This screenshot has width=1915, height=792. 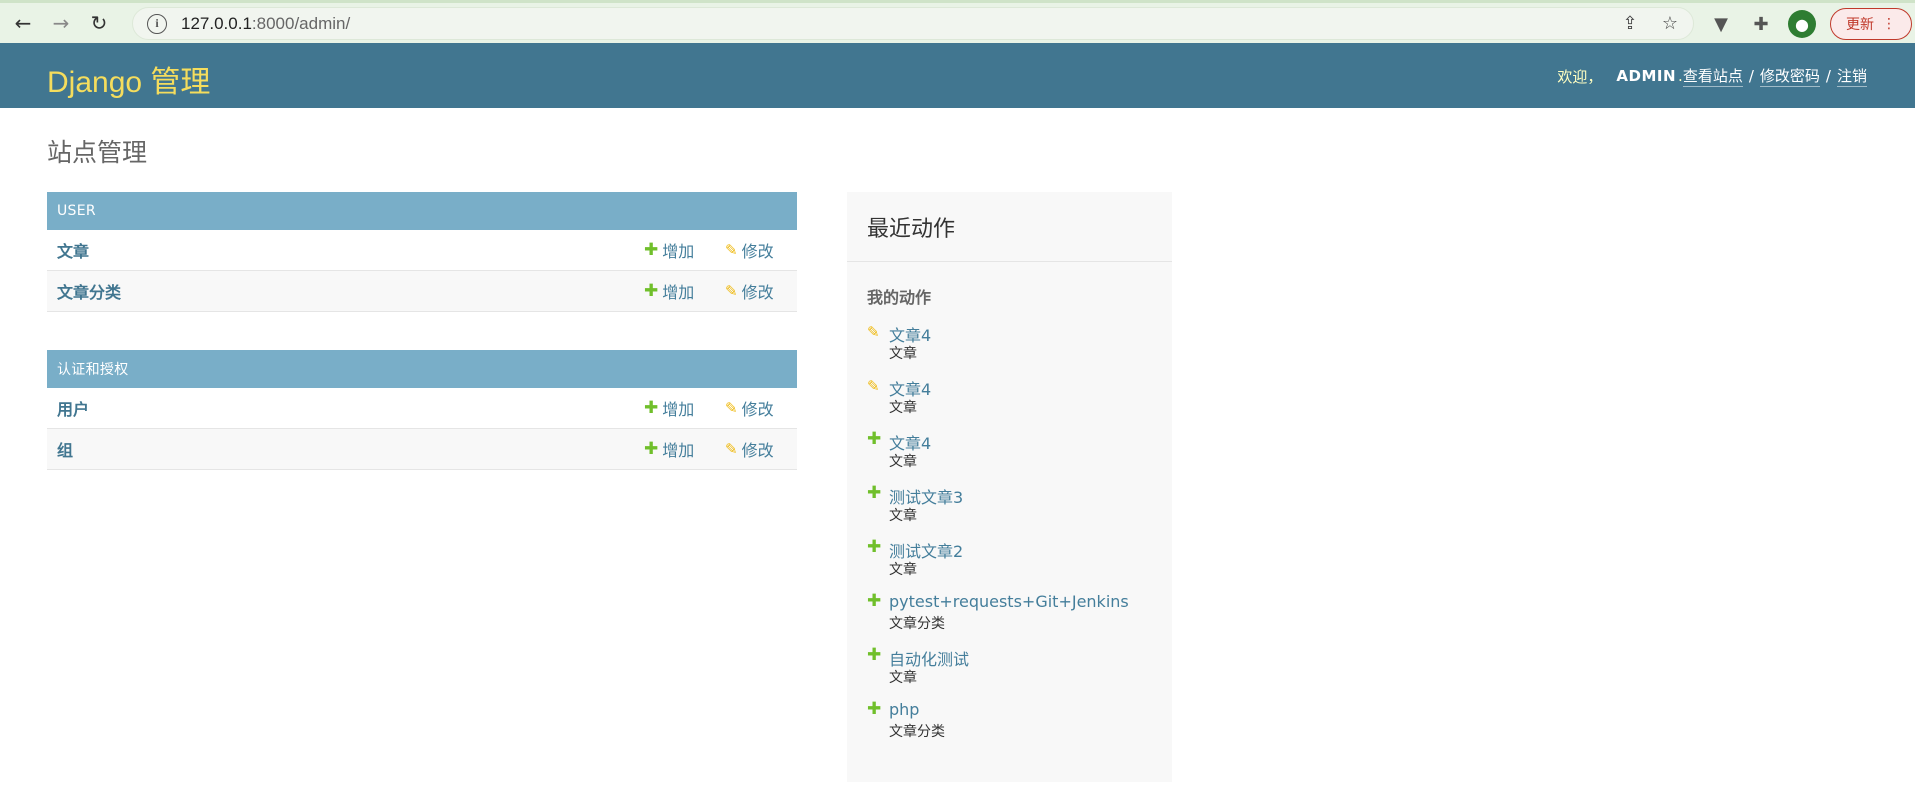 I want to click on action-item: ✚ 文章4 文章, so click(x=1019, y=456).